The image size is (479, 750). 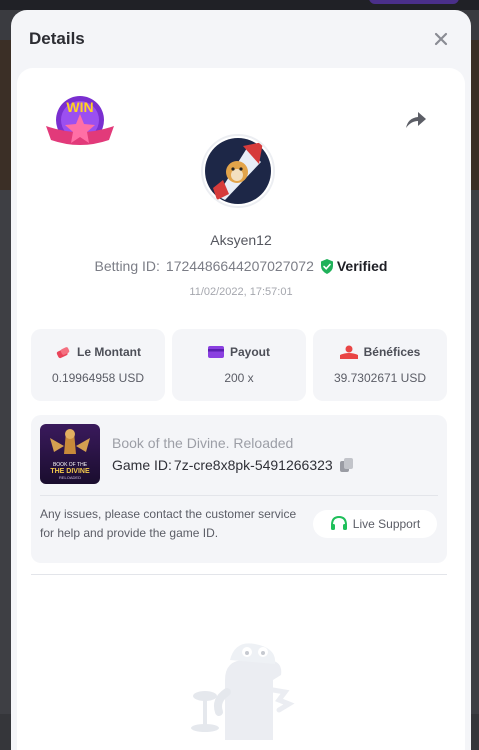 What do you see at coordinates (241, 39) in the screenshot?
I see `modal-header: Details` at bounding box center [241, 39].